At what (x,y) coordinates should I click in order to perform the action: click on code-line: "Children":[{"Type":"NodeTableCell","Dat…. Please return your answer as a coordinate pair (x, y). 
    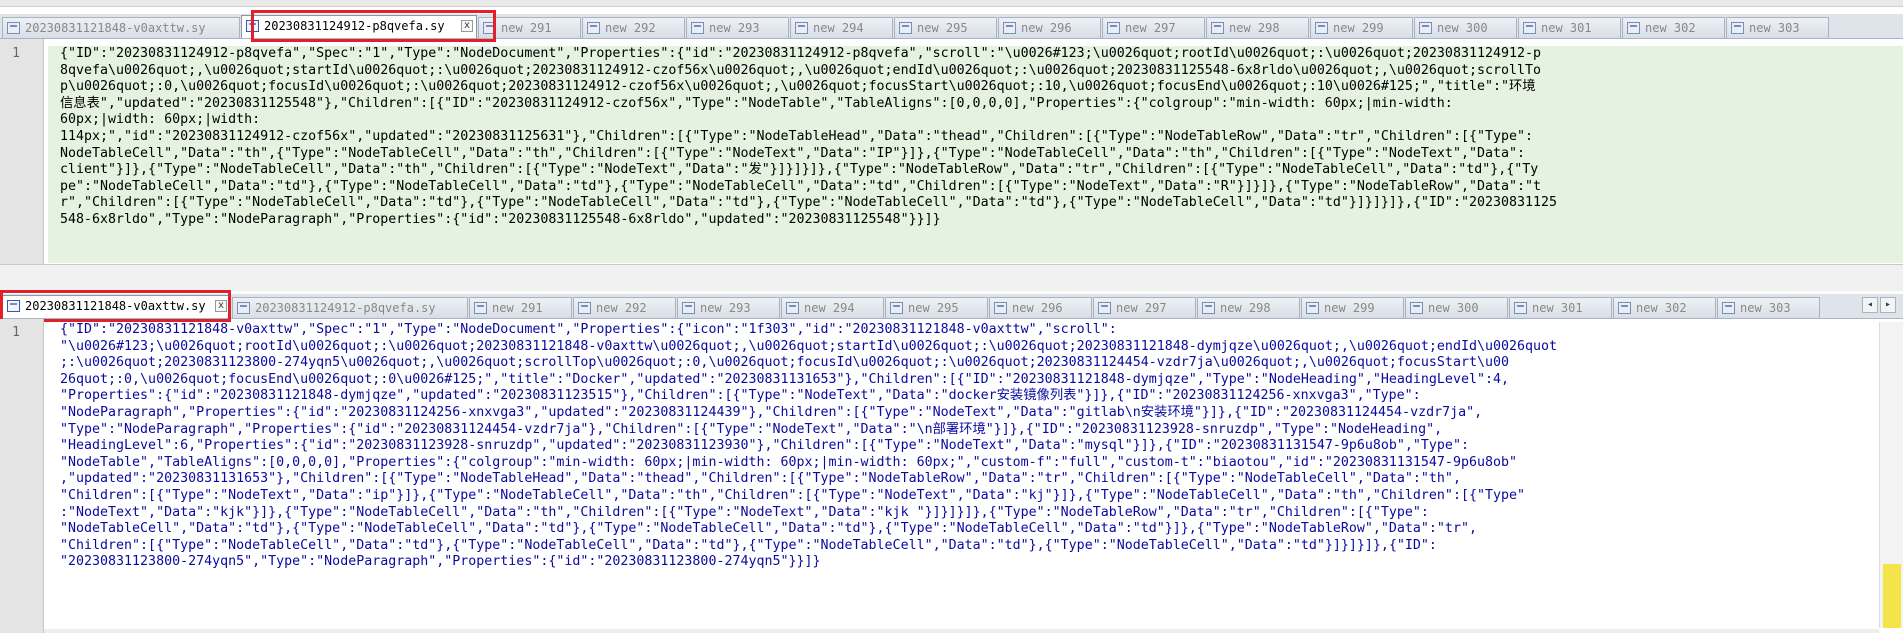
    Looking at the image, I should click on (748, 545).